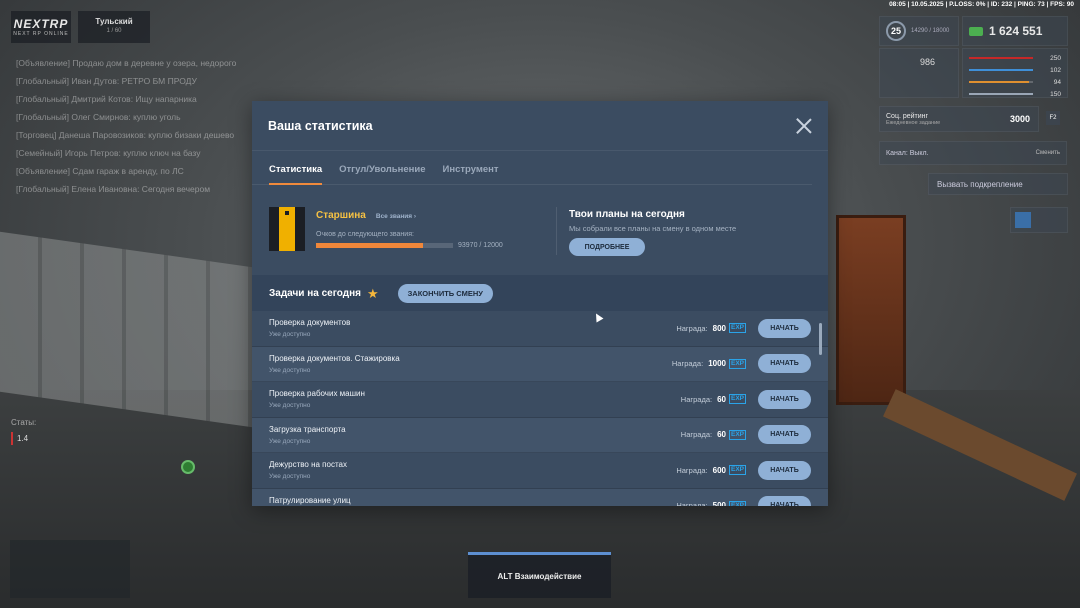 The height and width of the screenshot is (608, 1080). I want to click on armor-bar, so click(1001, 94).